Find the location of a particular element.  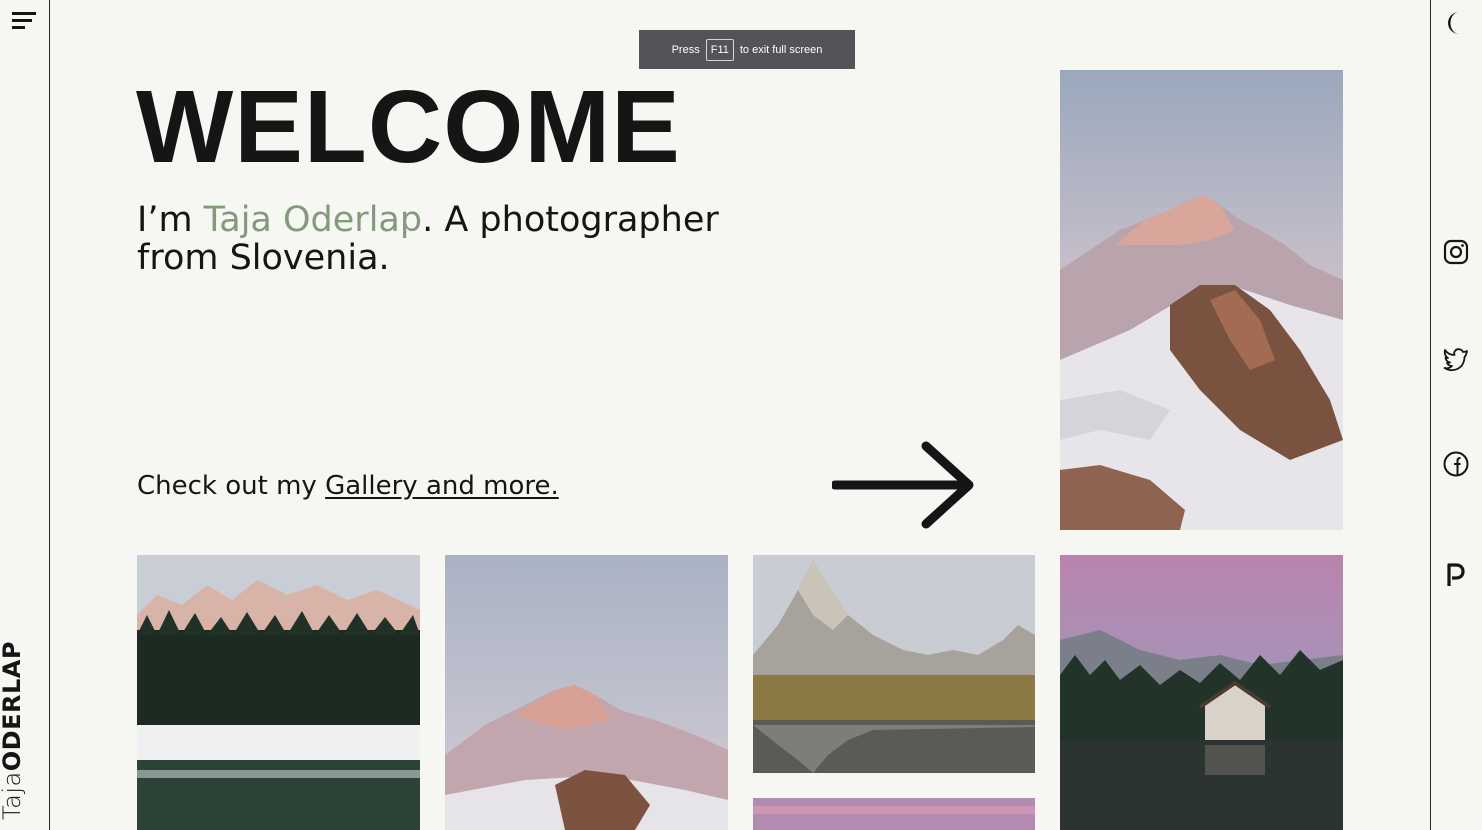

cta-prefix: Check out my is located at coordinates (231, 486).